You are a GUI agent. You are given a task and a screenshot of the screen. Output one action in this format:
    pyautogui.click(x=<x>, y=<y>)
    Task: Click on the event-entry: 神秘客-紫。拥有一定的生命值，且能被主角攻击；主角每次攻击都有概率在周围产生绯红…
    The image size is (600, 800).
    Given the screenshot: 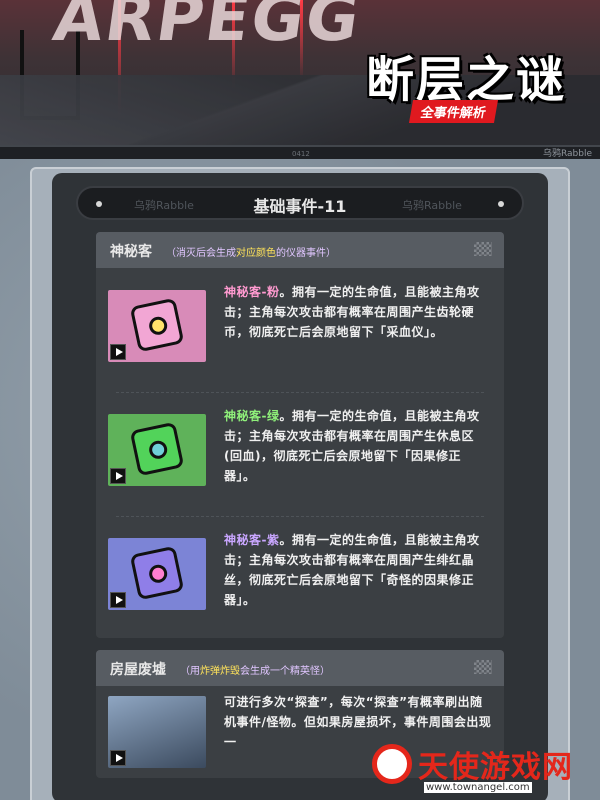 What is the action you would take?
    pyautogui.click(x=300, y=578)
    